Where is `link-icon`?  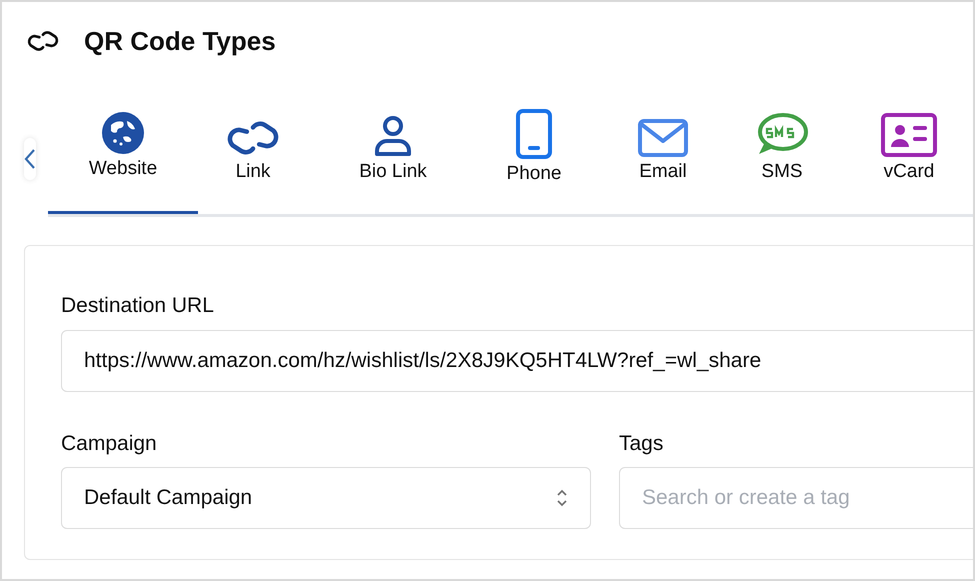
link-icon is located at coordinates (43, 41).